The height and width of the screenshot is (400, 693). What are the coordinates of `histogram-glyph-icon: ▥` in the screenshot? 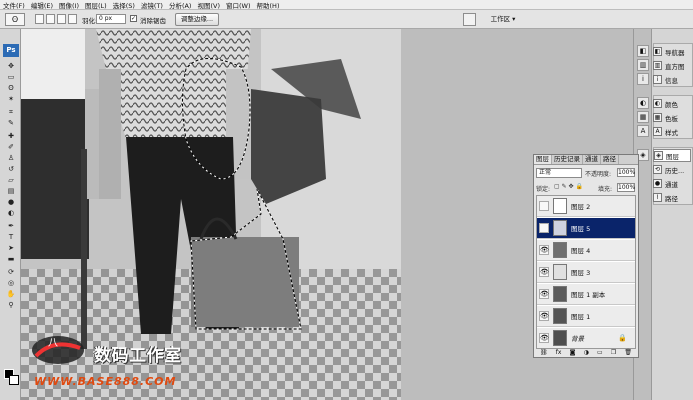 It's located at (657, 65).